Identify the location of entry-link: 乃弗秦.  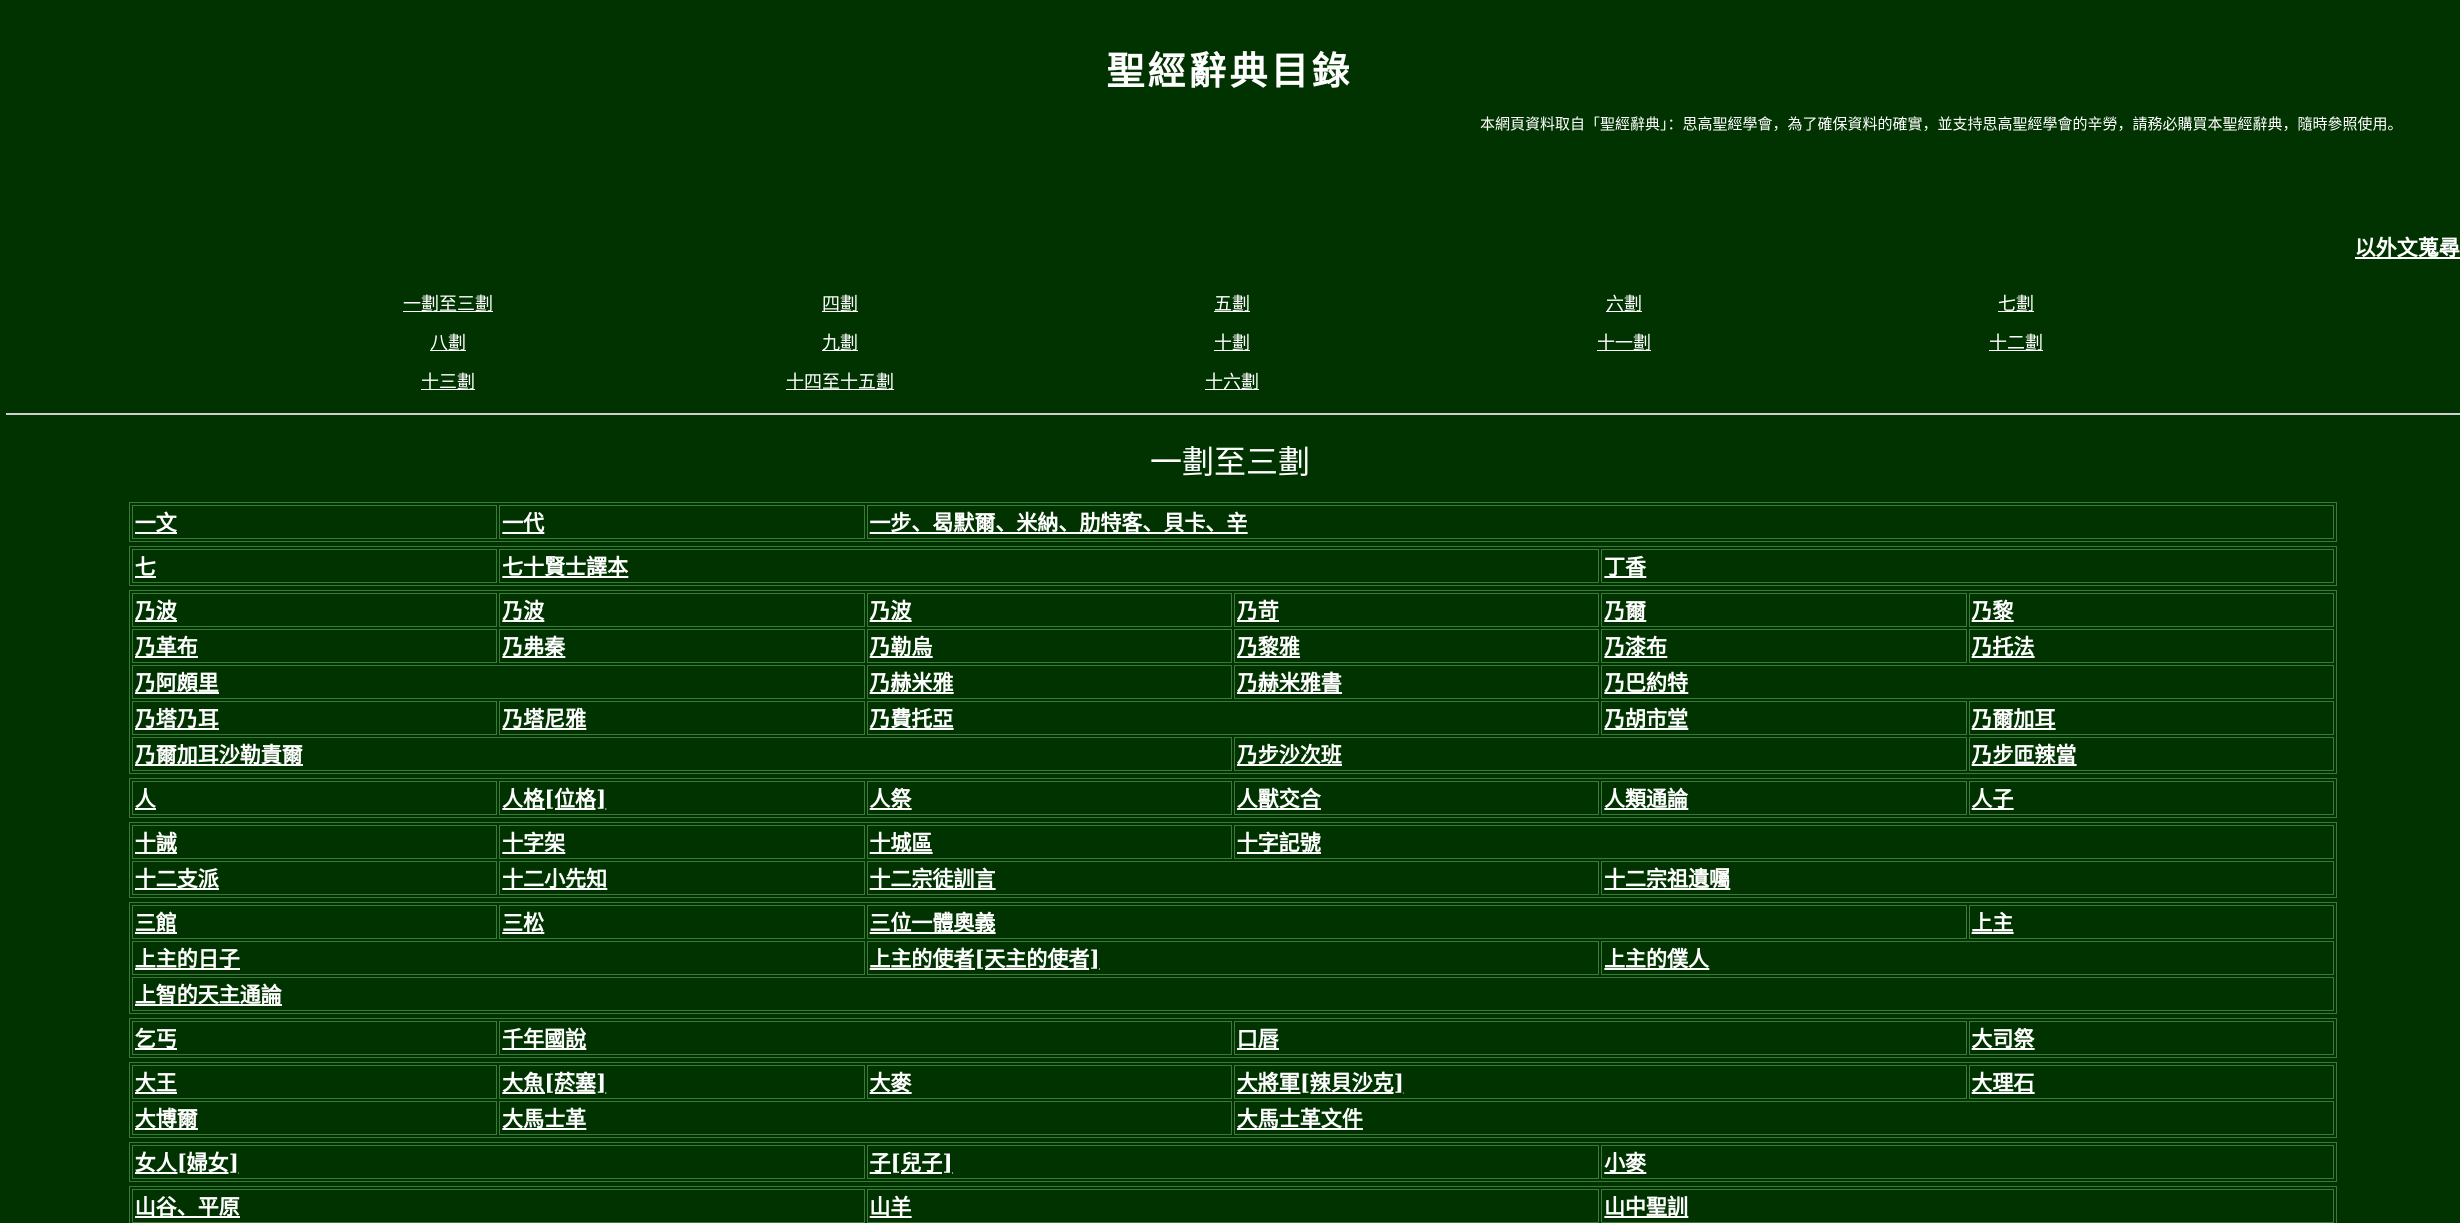
(533, 646).